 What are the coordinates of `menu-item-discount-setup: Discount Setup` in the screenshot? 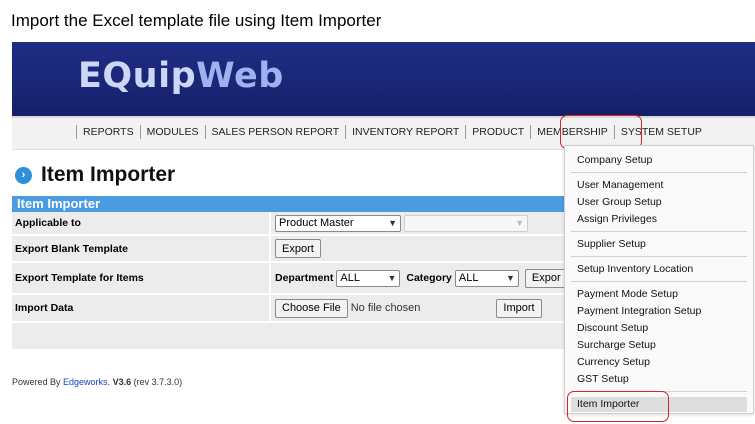 It's located at (612, 328).